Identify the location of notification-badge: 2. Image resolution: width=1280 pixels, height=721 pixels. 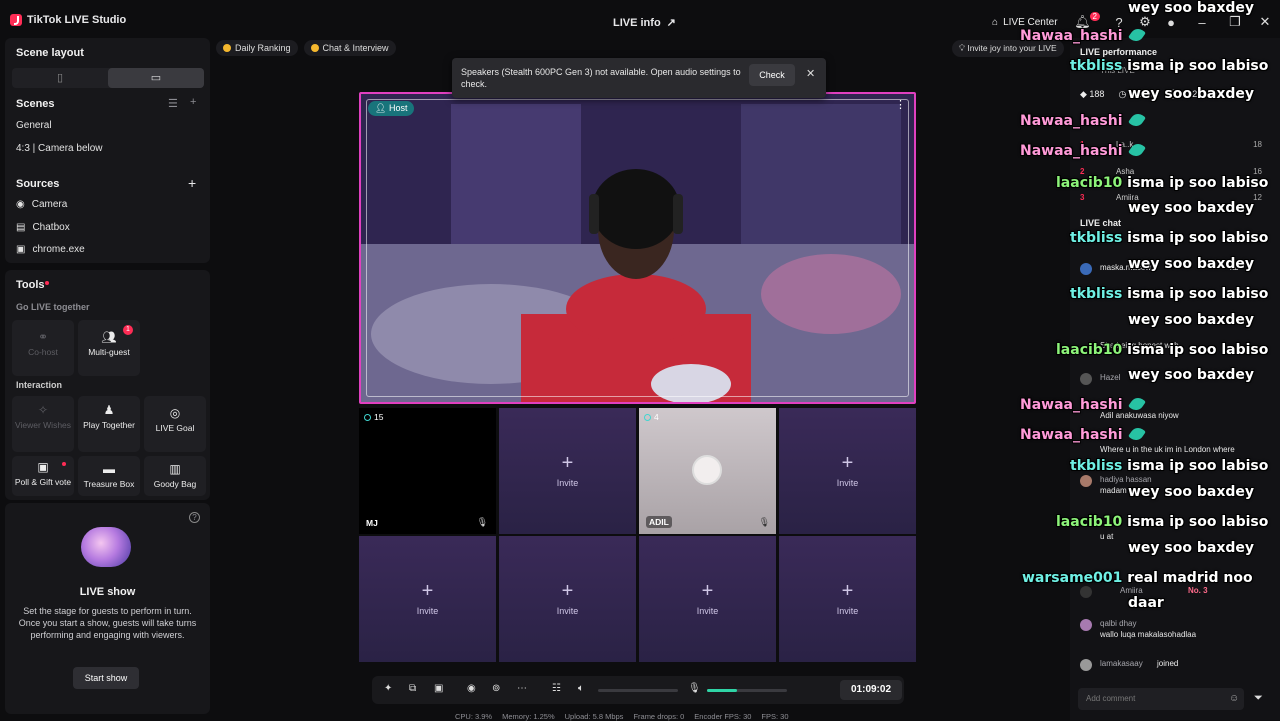
(1094, 16).